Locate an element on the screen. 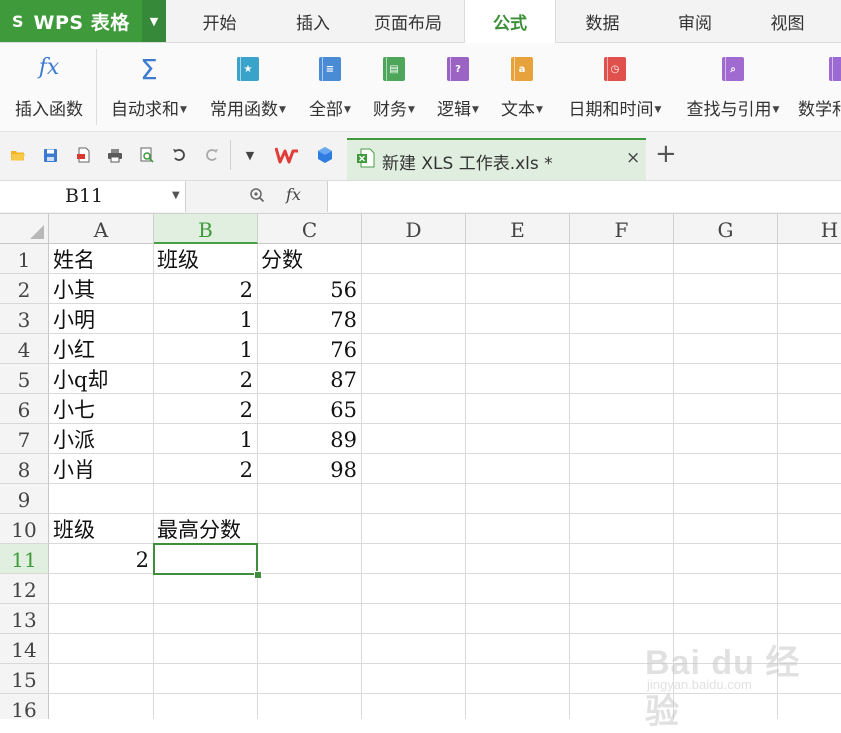 The width and height of the screenshot is (841, 733). cell-a8: 小肖 is located at coordinates (101, 469).